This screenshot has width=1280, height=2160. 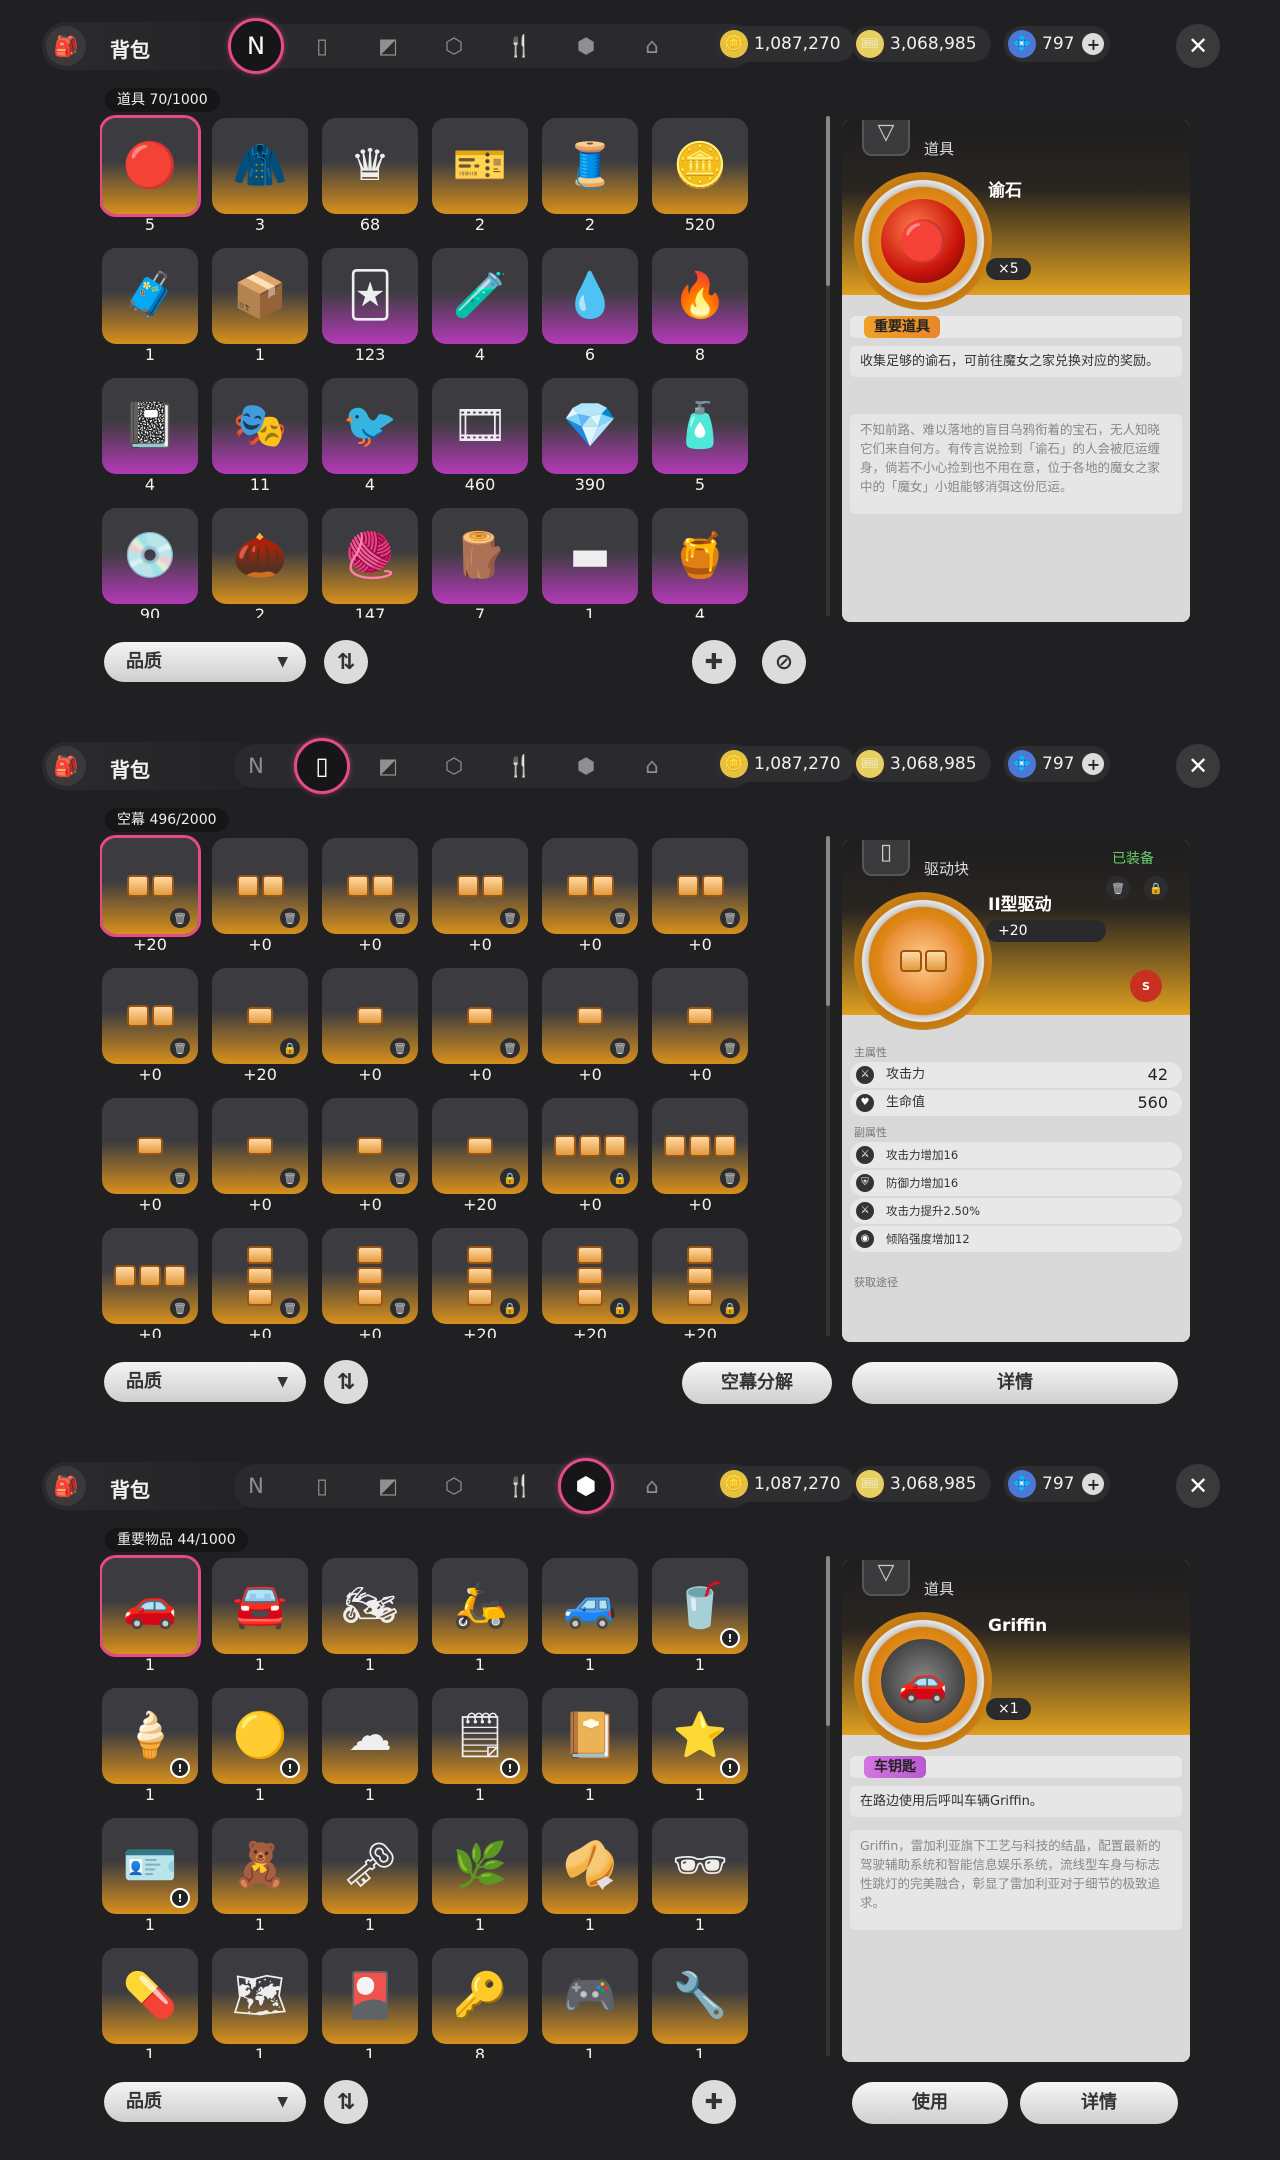 I want to click on item-slot: ♛ 68, so click(x=370, y=176).